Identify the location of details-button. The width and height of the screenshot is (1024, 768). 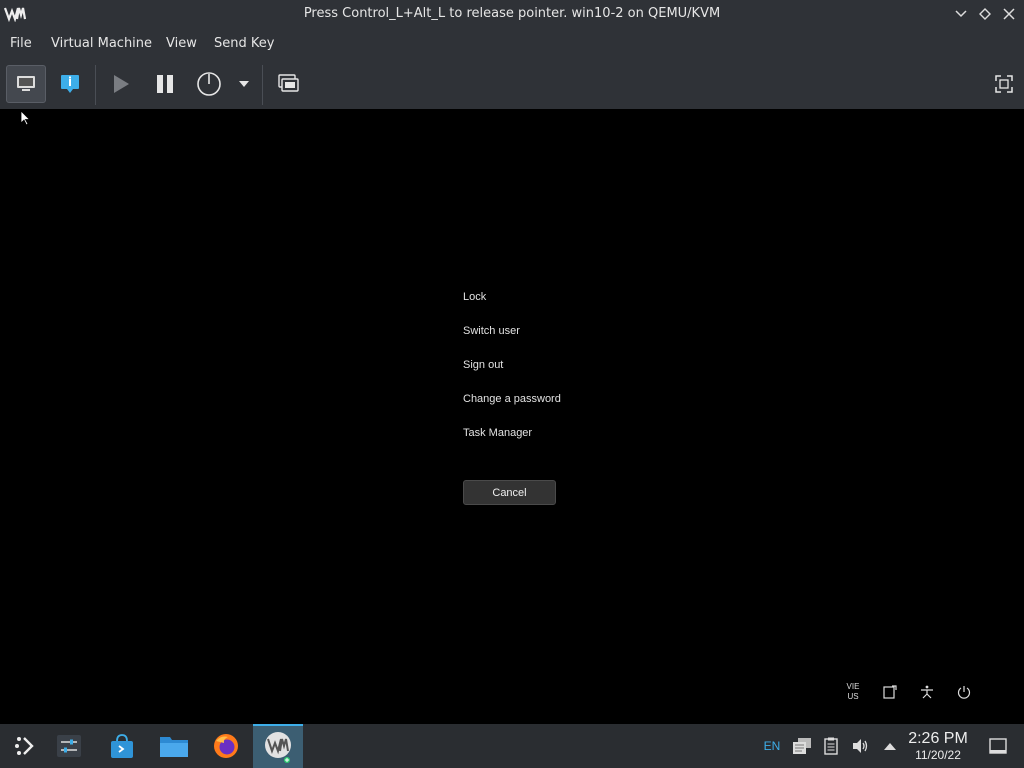
(70, 84).